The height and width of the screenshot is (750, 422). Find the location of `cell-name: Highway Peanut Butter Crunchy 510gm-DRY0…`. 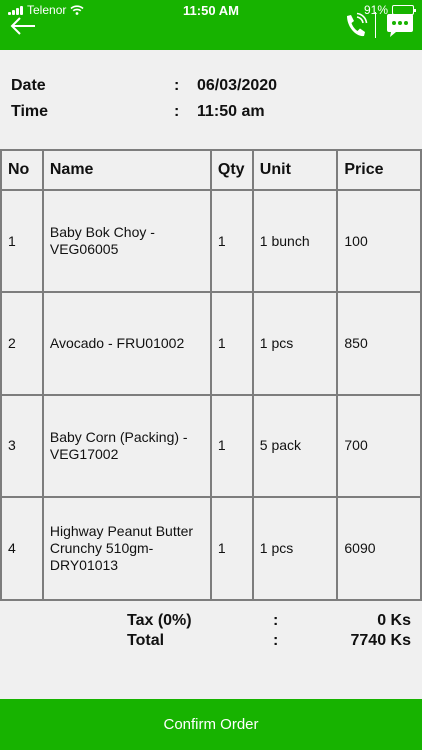

cell-name: Highway Peanut Butter Crunchy 510gm-DRY0… is located at coordinates (126, 548).